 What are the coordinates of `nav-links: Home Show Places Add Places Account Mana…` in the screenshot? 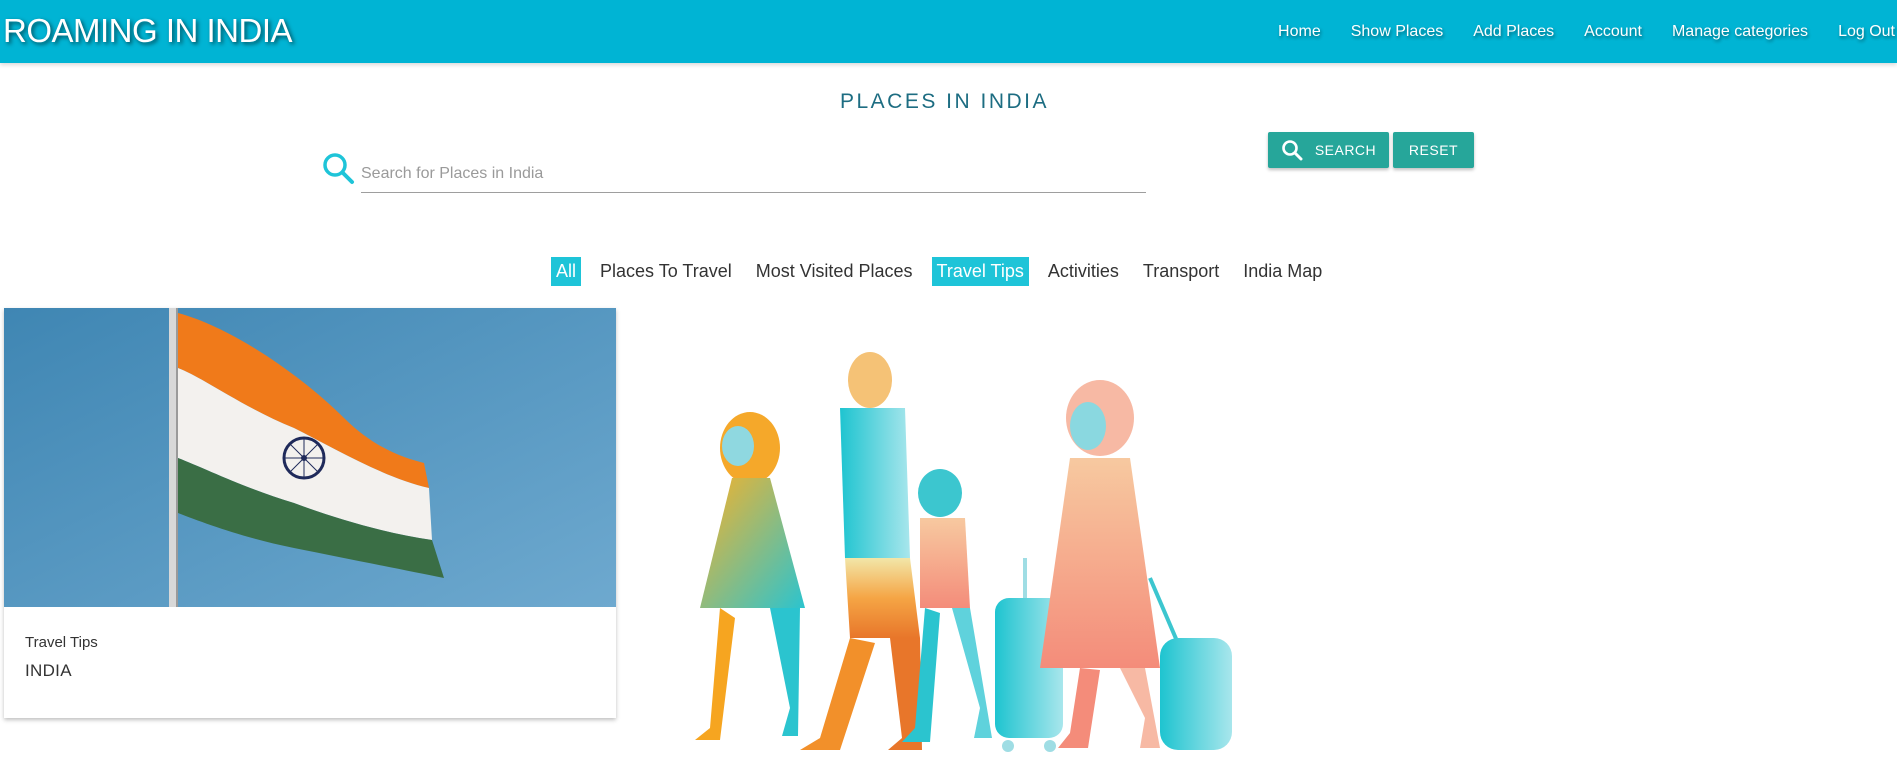 It's located at (1572, 31).